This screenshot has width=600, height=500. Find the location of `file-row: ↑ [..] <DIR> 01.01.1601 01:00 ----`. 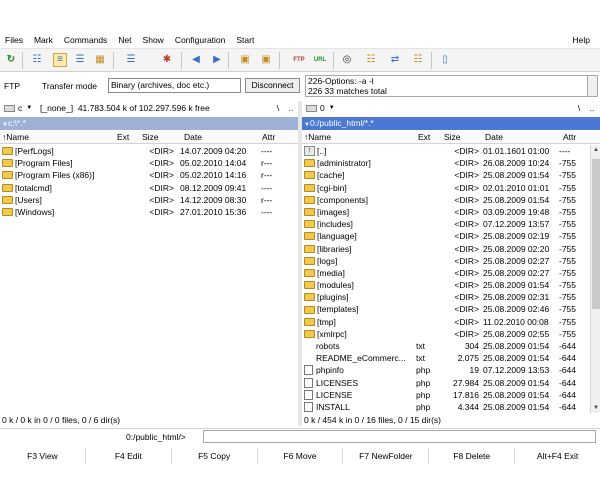

file-row: ↑ [..] <DIR> 01.01.1601 01:00 ---- is located at coordinates (446, 151).